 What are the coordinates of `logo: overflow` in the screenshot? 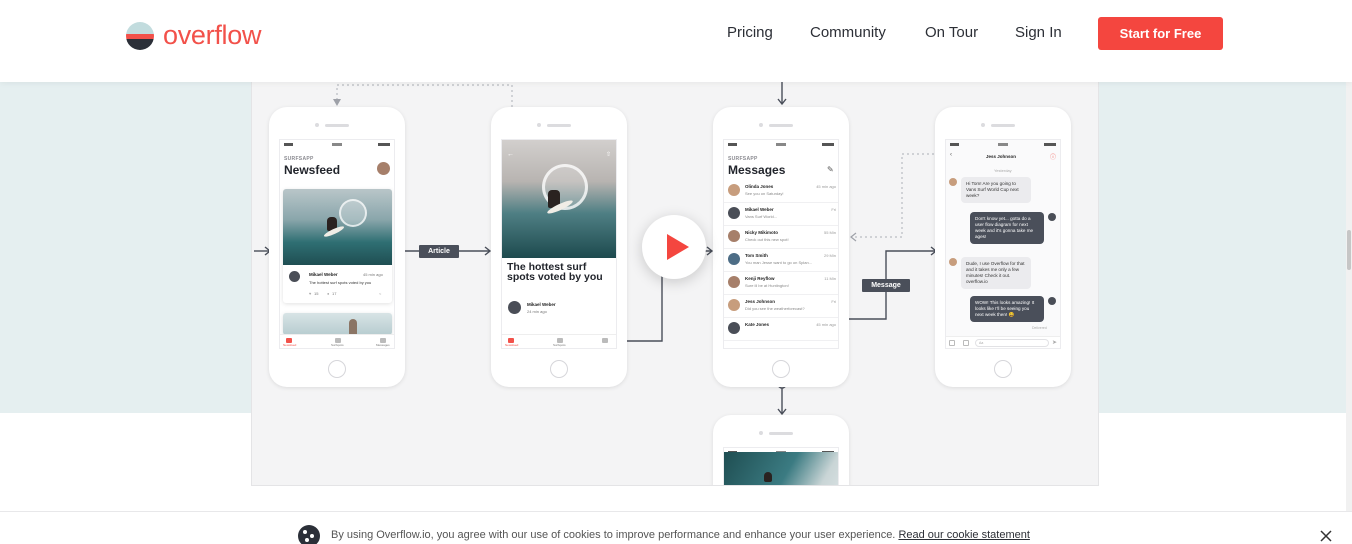 It's located at (193, 35).